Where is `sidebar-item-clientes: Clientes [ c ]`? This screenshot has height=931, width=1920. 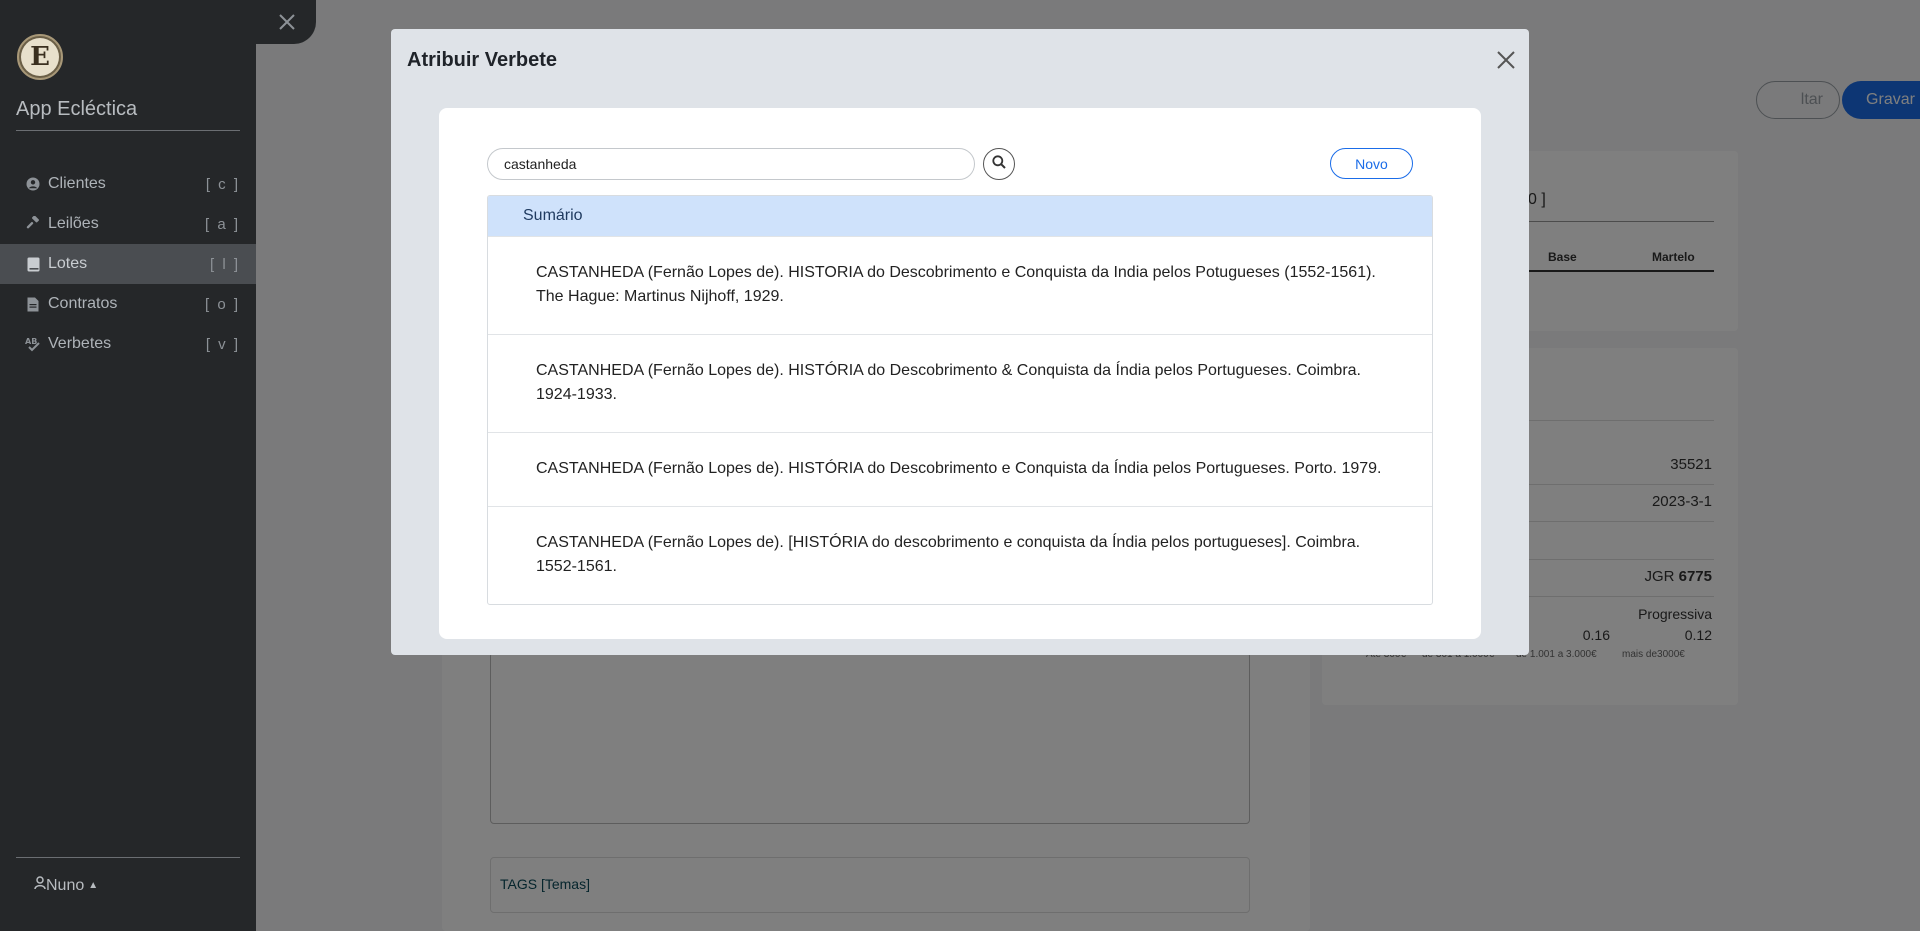
sidebar-item-clientes: Clientes [ c ] is located at coordinates (128, 184).